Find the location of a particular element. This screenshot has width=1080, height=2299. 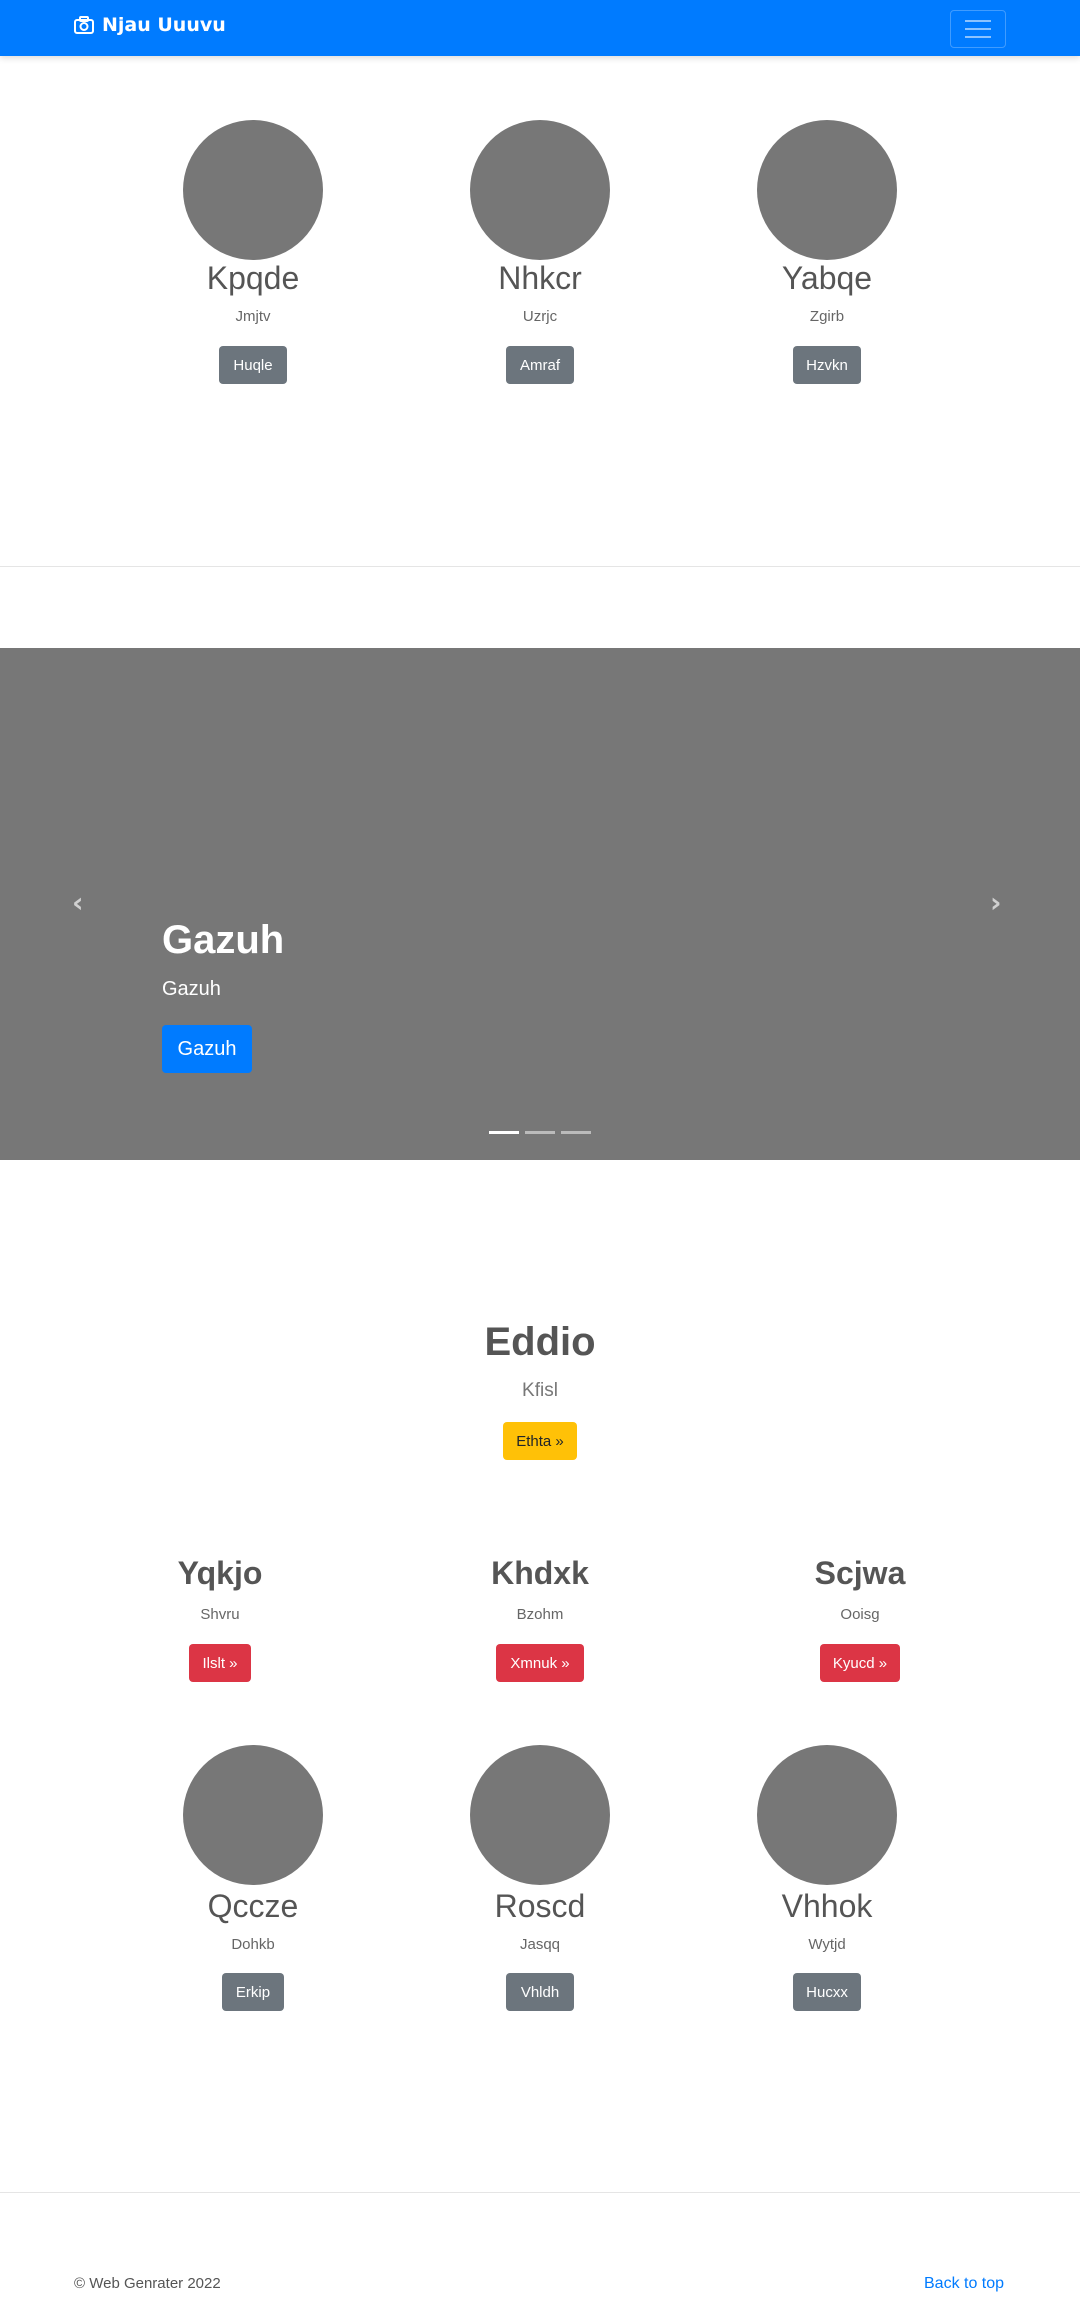

profile-name: Roscd is located at coordinates (540, 1906).